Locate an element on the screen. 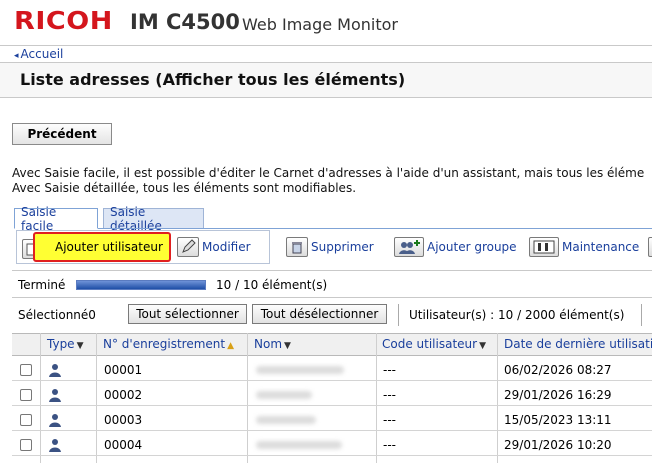 The height and width of the screenshot is (463, 652). registration-number: 00004 is located at coordinates (123, 445).